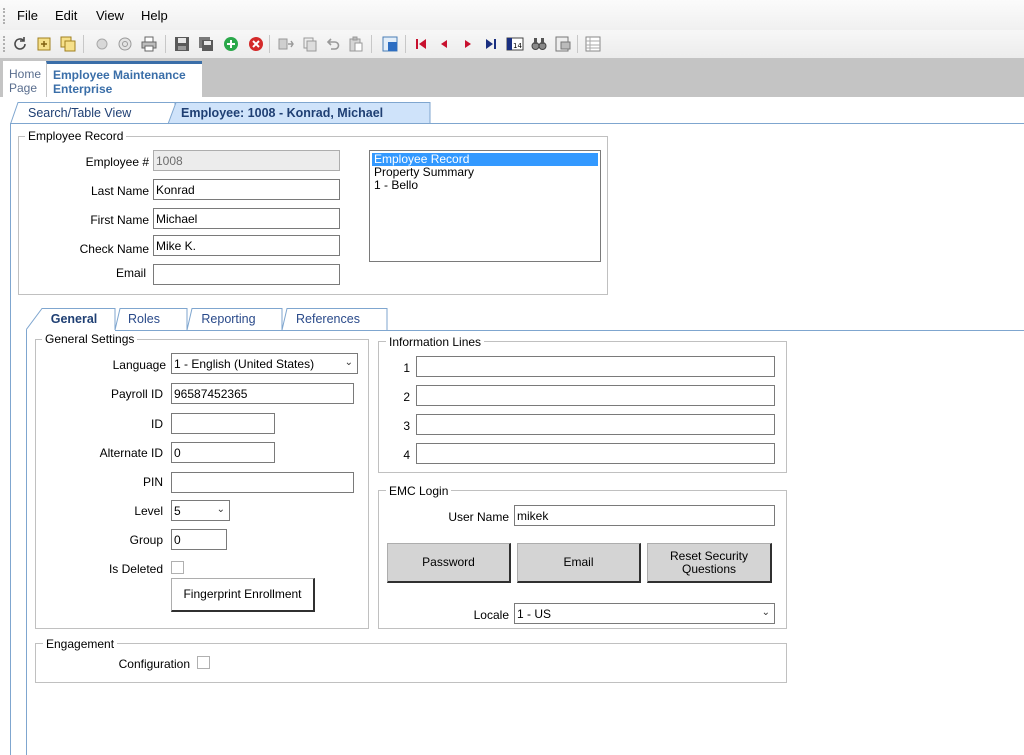 This screenshot has width=1024, height=755. I want to click on level-select: 5 ⌄, so click(200, 510).